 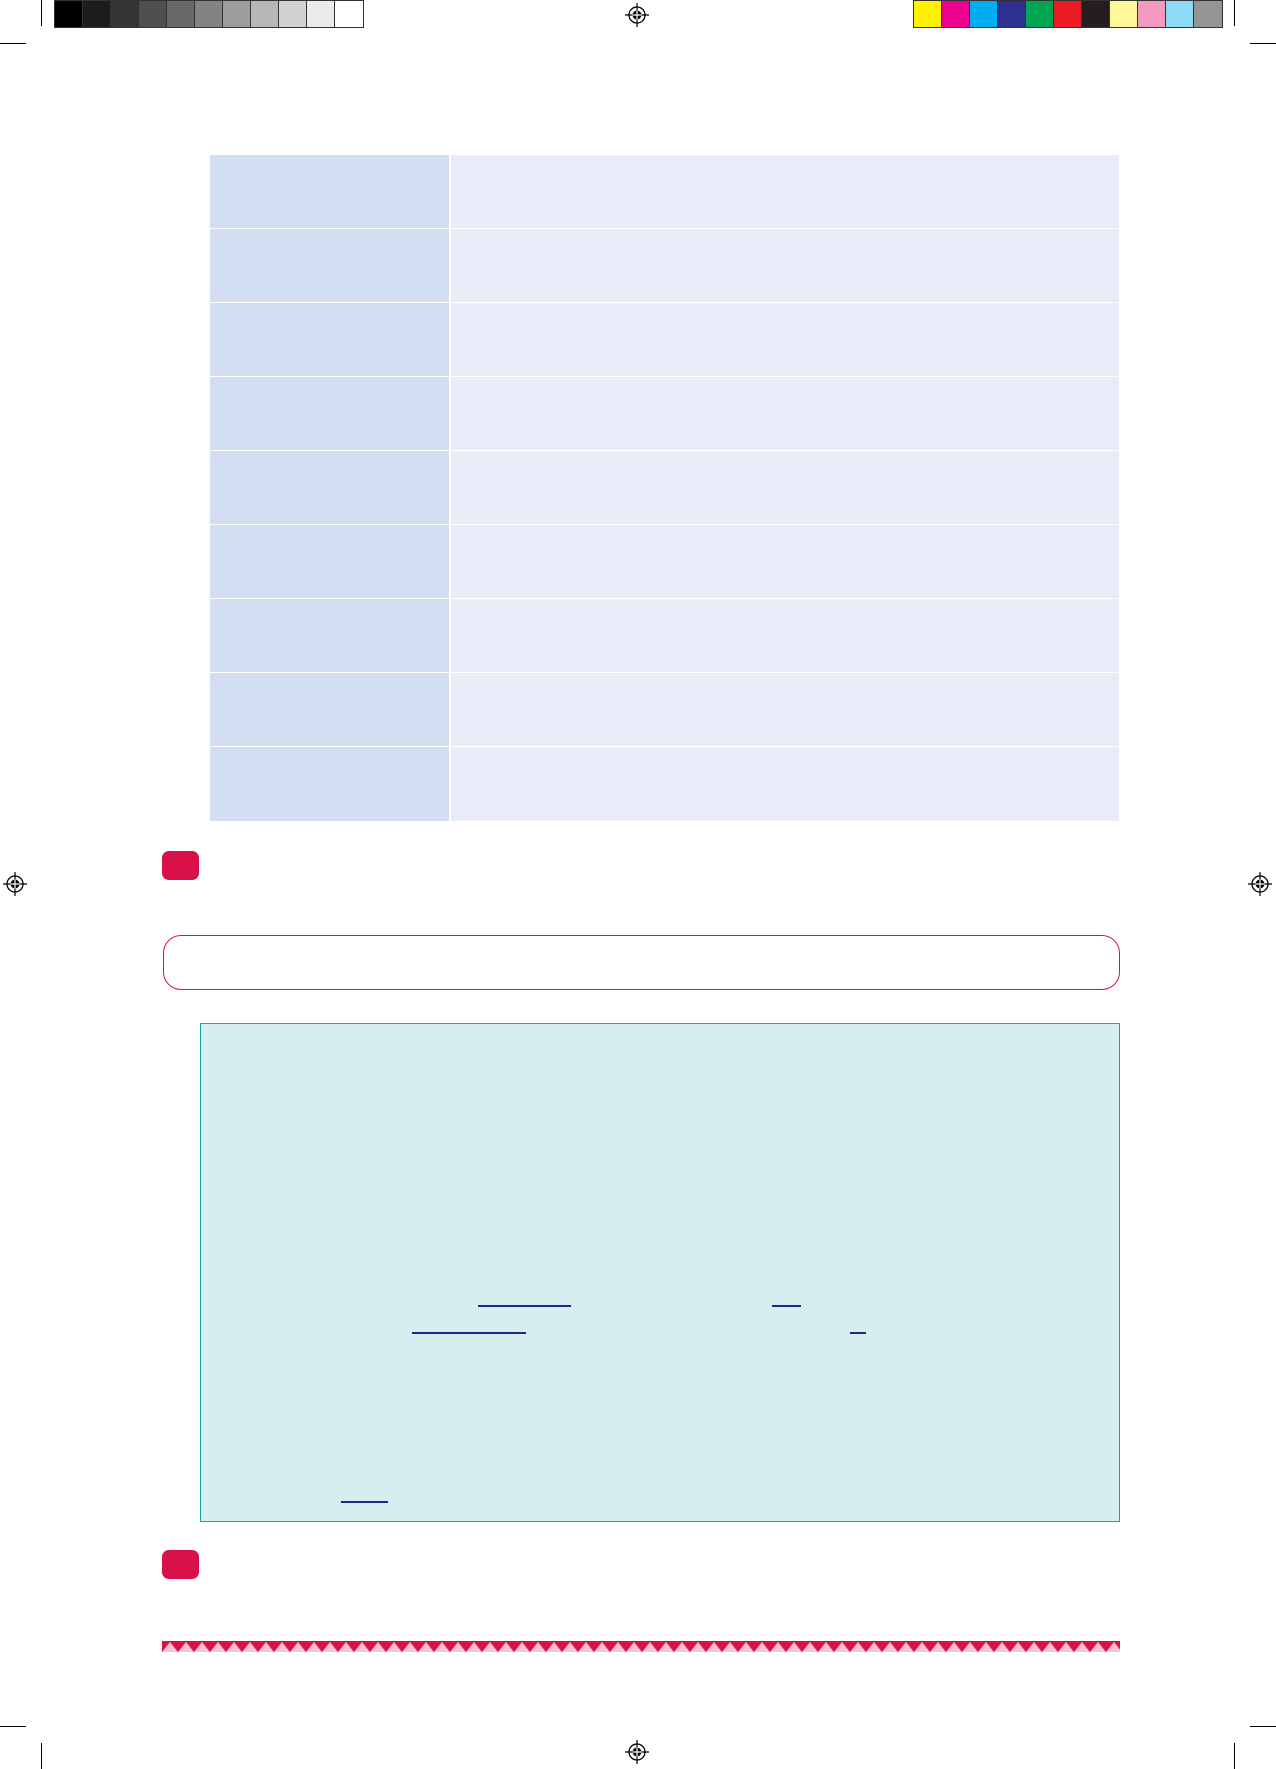 I want to click on registration-mark-top-icon, so click(x=637, y=15).